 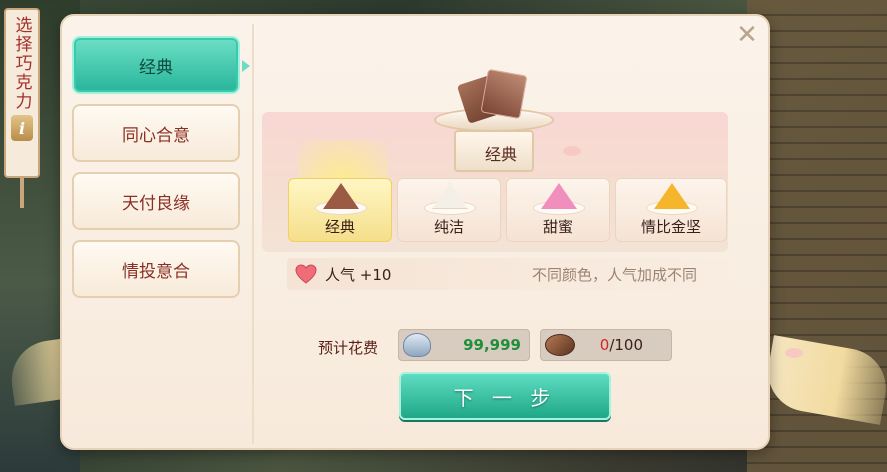 I want to click on silver-ingot-icon, so click(x=417, y=345).